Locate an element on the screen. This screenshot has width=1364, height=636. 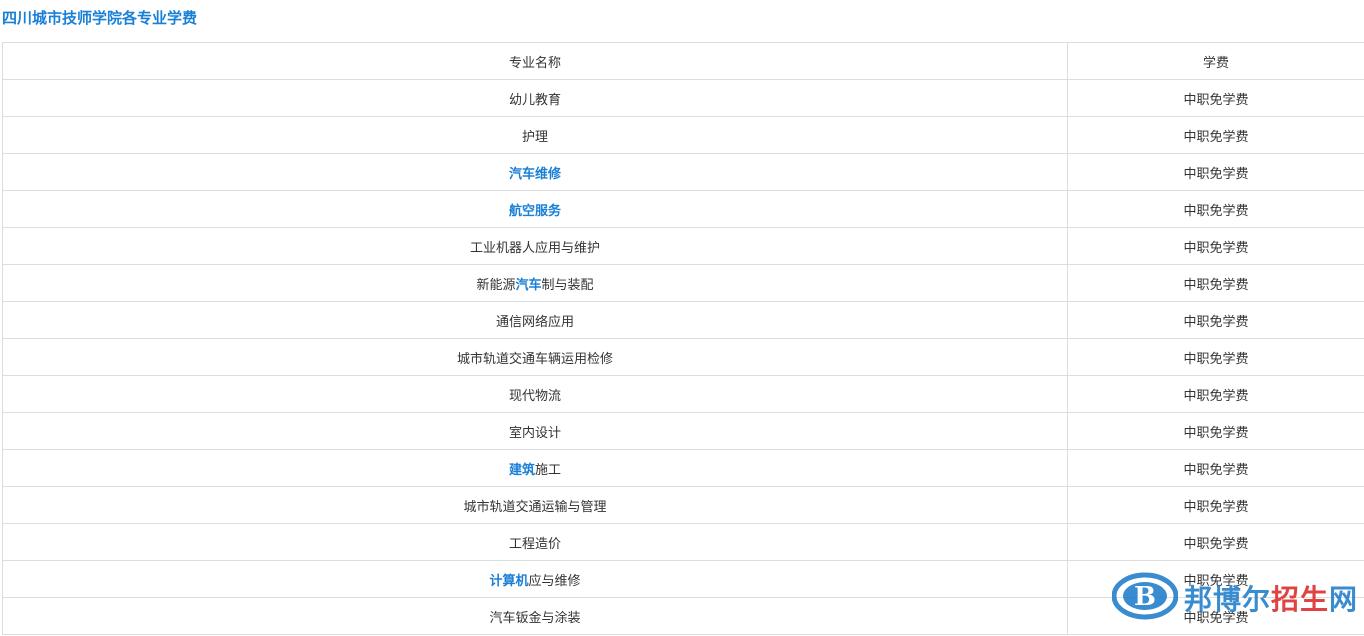
major-name-text: 工程造价 is located at coordinates (534, 544).